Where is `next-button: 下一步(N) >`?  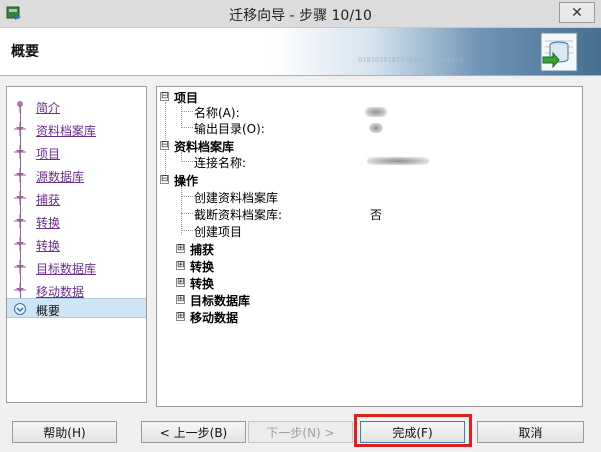 next-button: 下一步(N) > is located at coordinates (300, 432).